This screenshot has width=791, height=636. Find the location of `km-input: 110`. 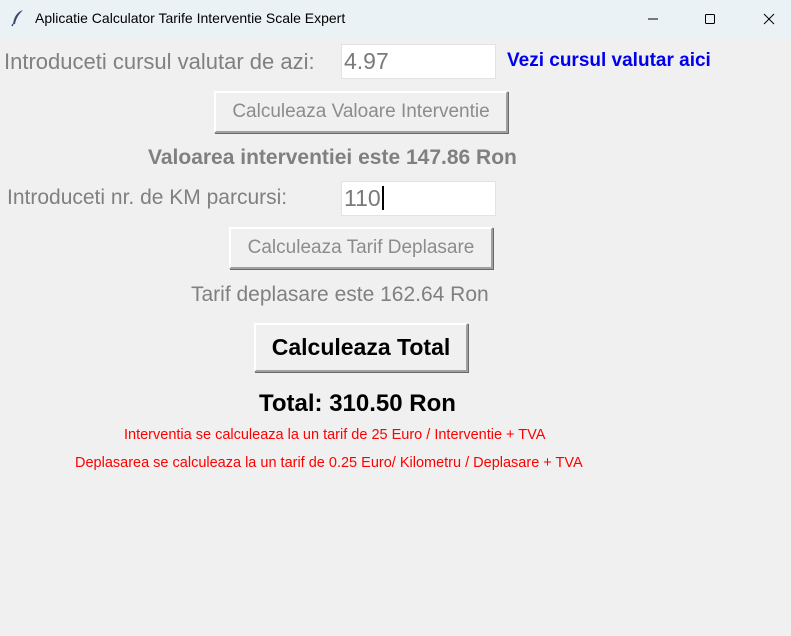

km-input: 110 is located at coordinates (418, 198).